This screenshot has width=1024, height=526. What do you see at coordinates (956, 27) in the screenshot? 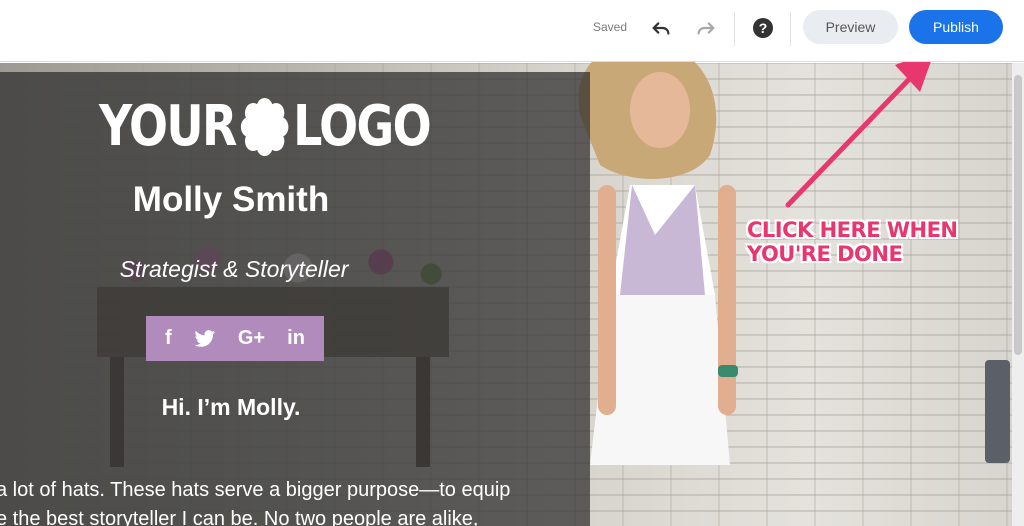
I see `publish-button: Publish` at bounding box center [956, 27].